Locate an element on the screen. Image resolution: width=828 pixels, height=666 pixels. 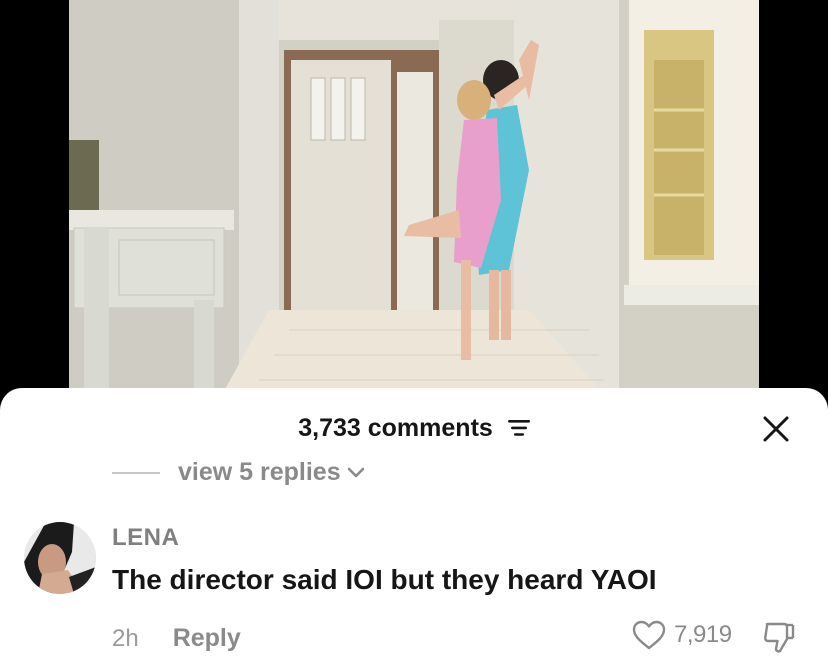
chevron-down-icon is located at coordinates (356, 475).